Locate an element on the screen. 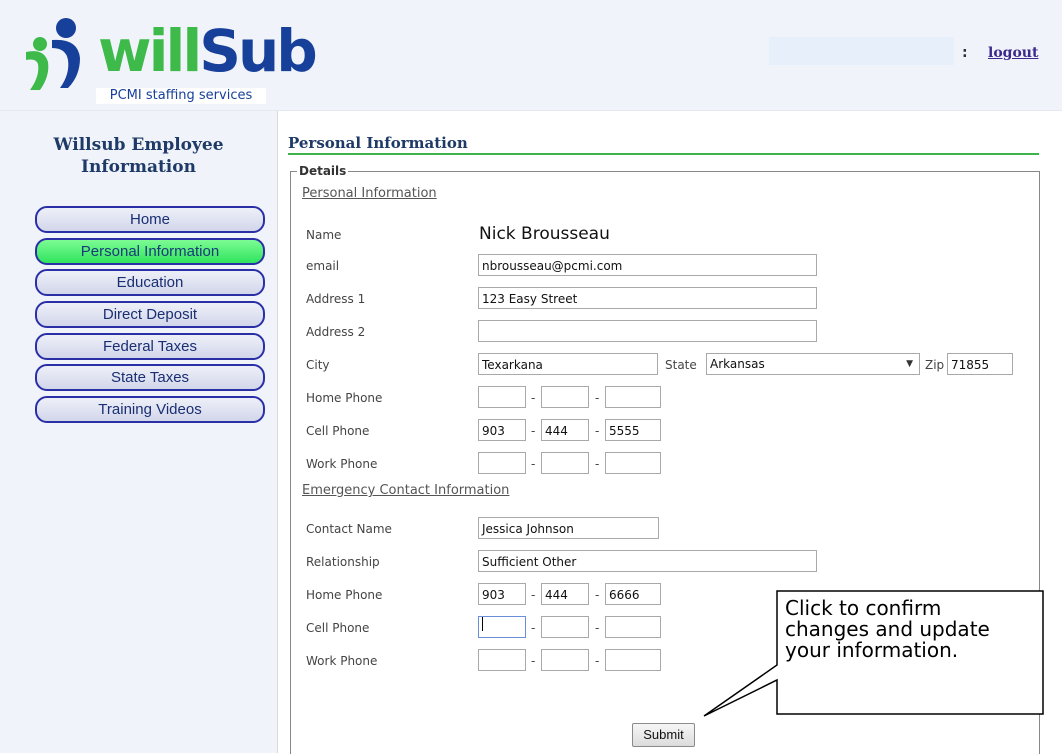  nav-training-videos: Training Videos is located at coordinates (150, 409).